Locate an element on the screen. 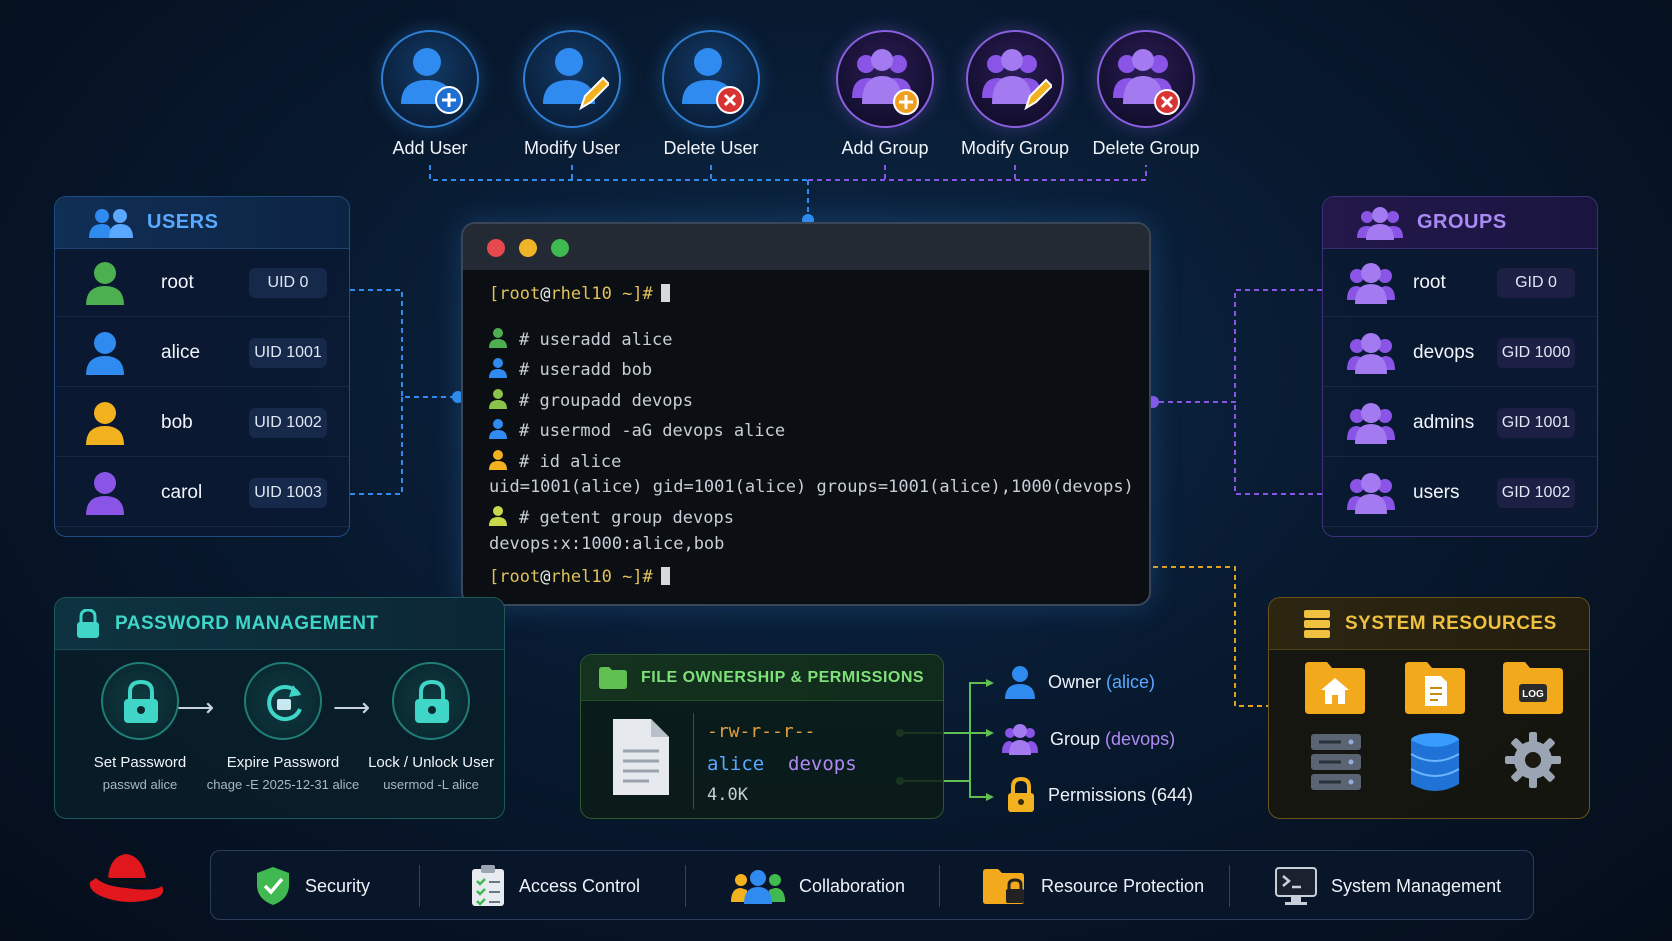  groups-title: GROUPS is located at coordinates (1462, 222).